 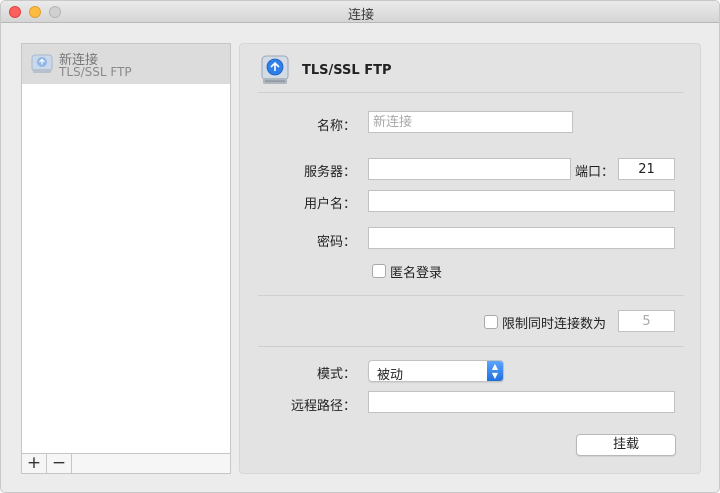 What do you see at coordinates (416, 273) in the screenshot?
I see `anonymous-login-label: 匿名登录` at bounding box center [416, 273].